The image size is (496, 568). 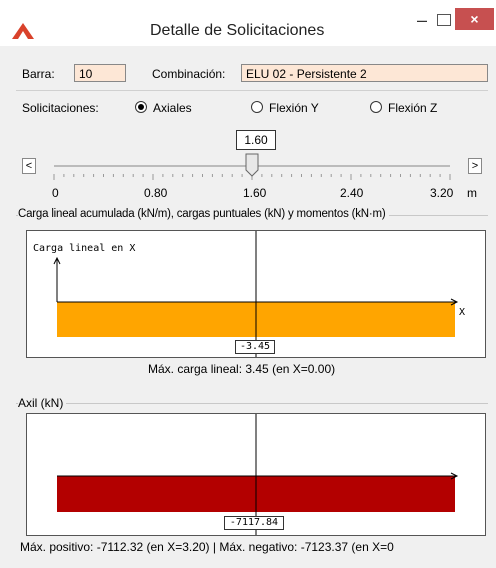 What do you see at coordinates (255, 193) in the screenshot?
I see `tick-label-2: 1.60` at bounding box center [255, 193].